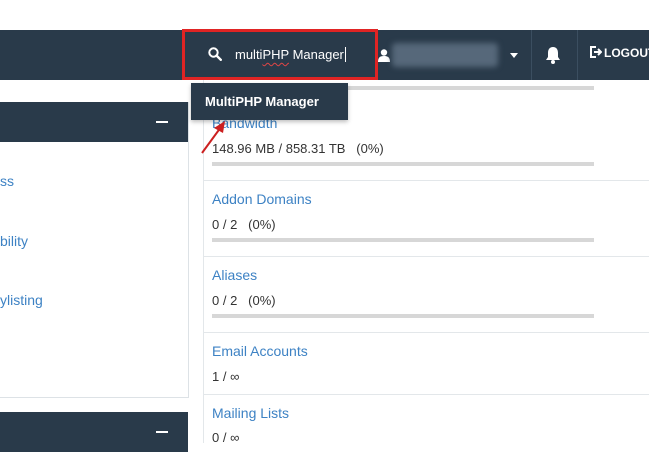 This screenshot has width=649, height=452. I want to click on bell-icon, so click(553, 55).